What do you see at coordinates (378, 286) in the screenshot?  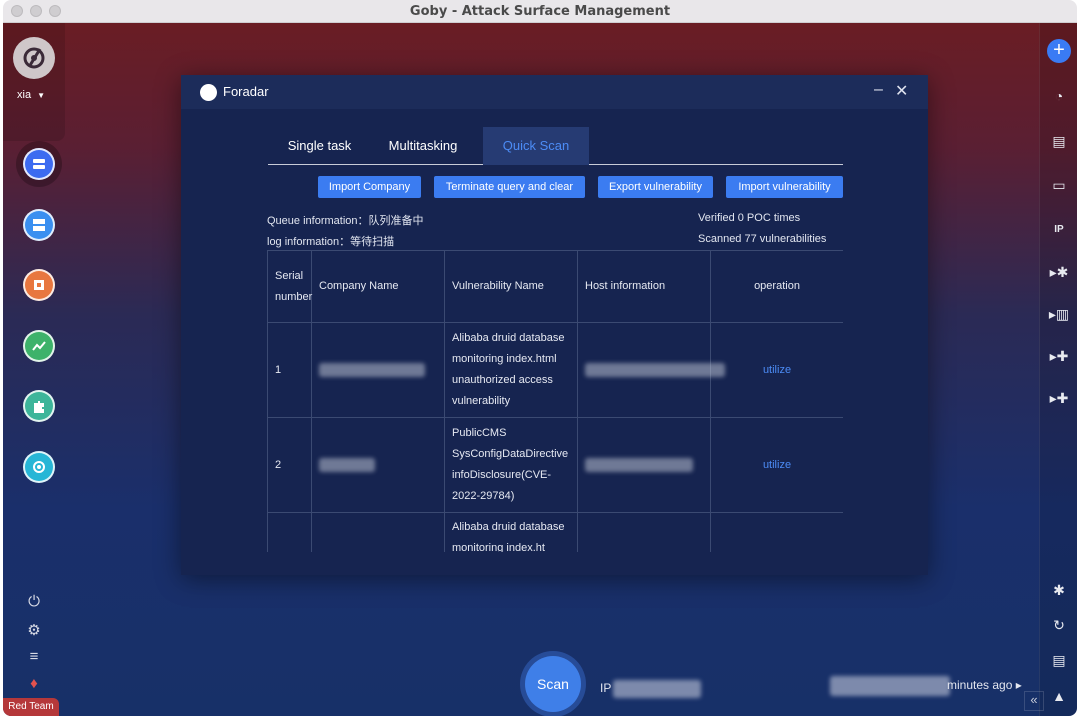 I see `col-header-company: Company Name` at bounding box center [378, 286].